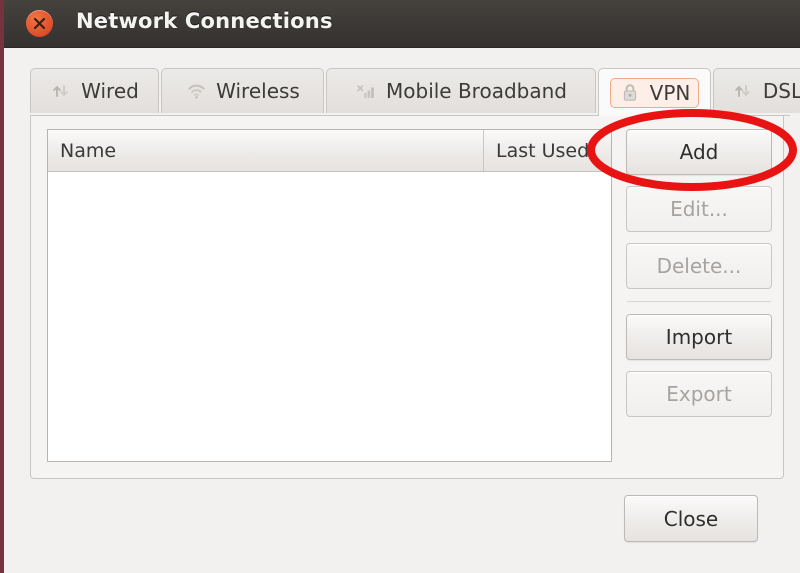  What do you see at coordinates (204, 21) in the screenshot?
I see `window-title: Network Connections` at bounding box center [204, 21].